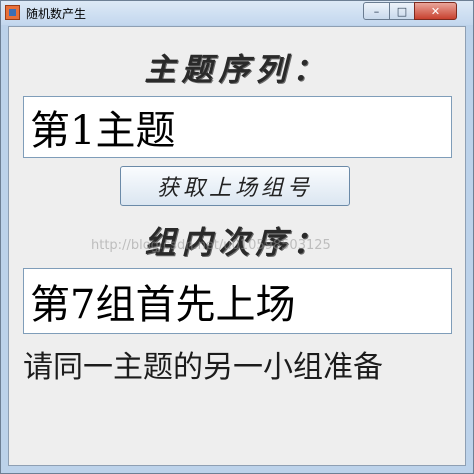 The width and height of the screenshot is (474, 474). I want to click on maximize-button: □, so click(402, 11).